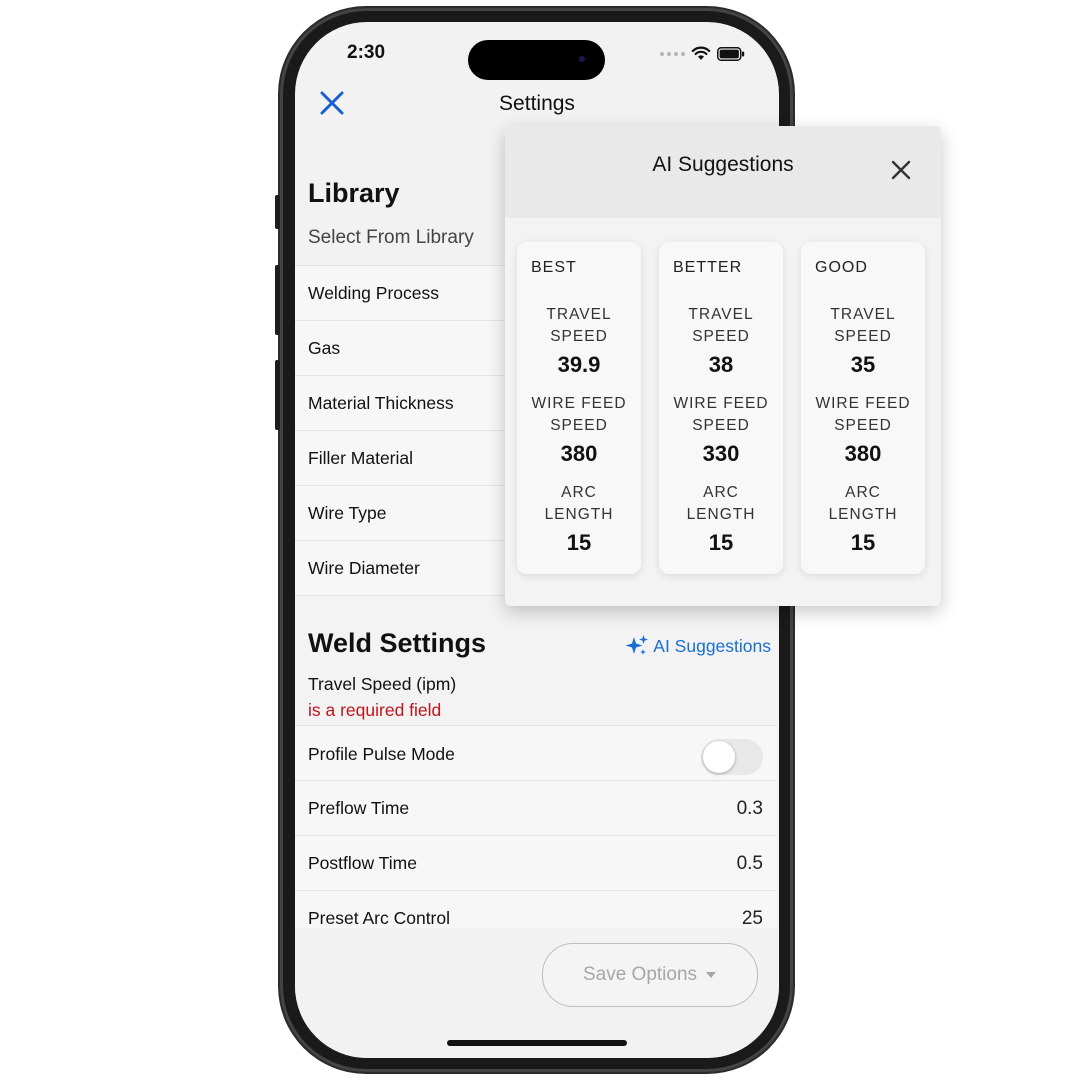 The height and width of the screenshot is (1080, 1080). What do you see at coordinates (537, 103) in the screenshot?
I see `page-title: Settings` at bounding box center [537, 103].